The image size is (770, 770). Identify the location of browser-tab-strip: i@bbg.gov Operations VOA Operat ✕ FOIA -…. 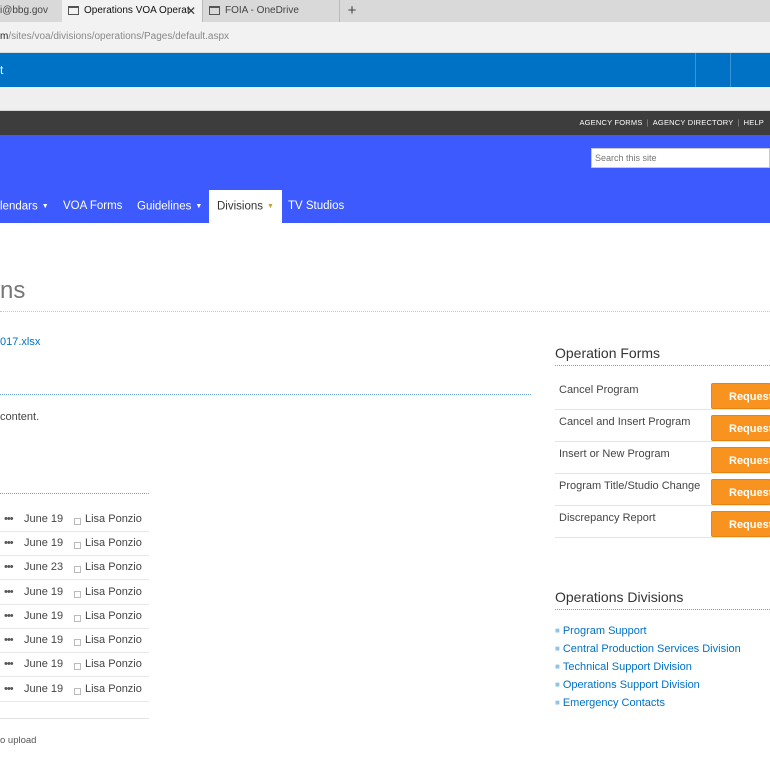
(385, 11).